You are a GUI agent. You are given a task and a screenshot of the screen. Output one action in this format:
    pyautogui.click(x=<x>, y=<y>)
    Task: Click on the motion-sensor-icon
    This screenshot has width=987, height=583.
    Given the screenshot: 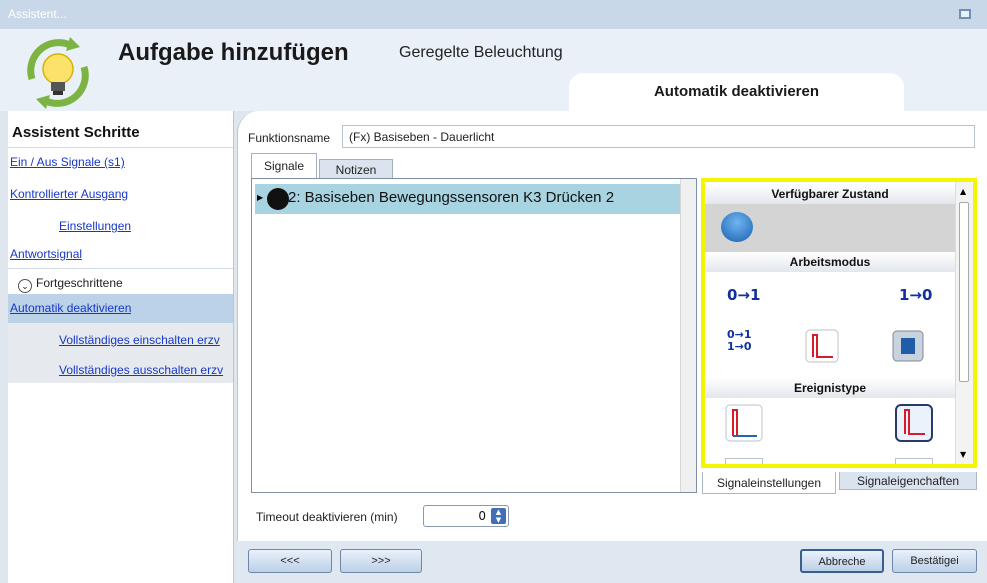 What is the action you would take?
    pyautogui.click(x=278, y=199)
    